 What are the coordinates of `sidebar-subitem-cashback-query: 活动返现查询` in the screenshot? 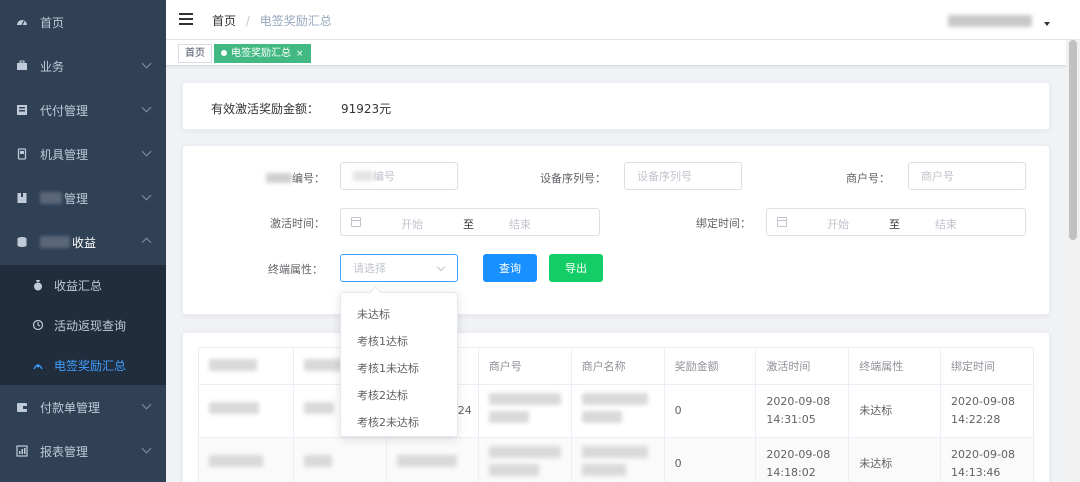 It's located at (83, 325).